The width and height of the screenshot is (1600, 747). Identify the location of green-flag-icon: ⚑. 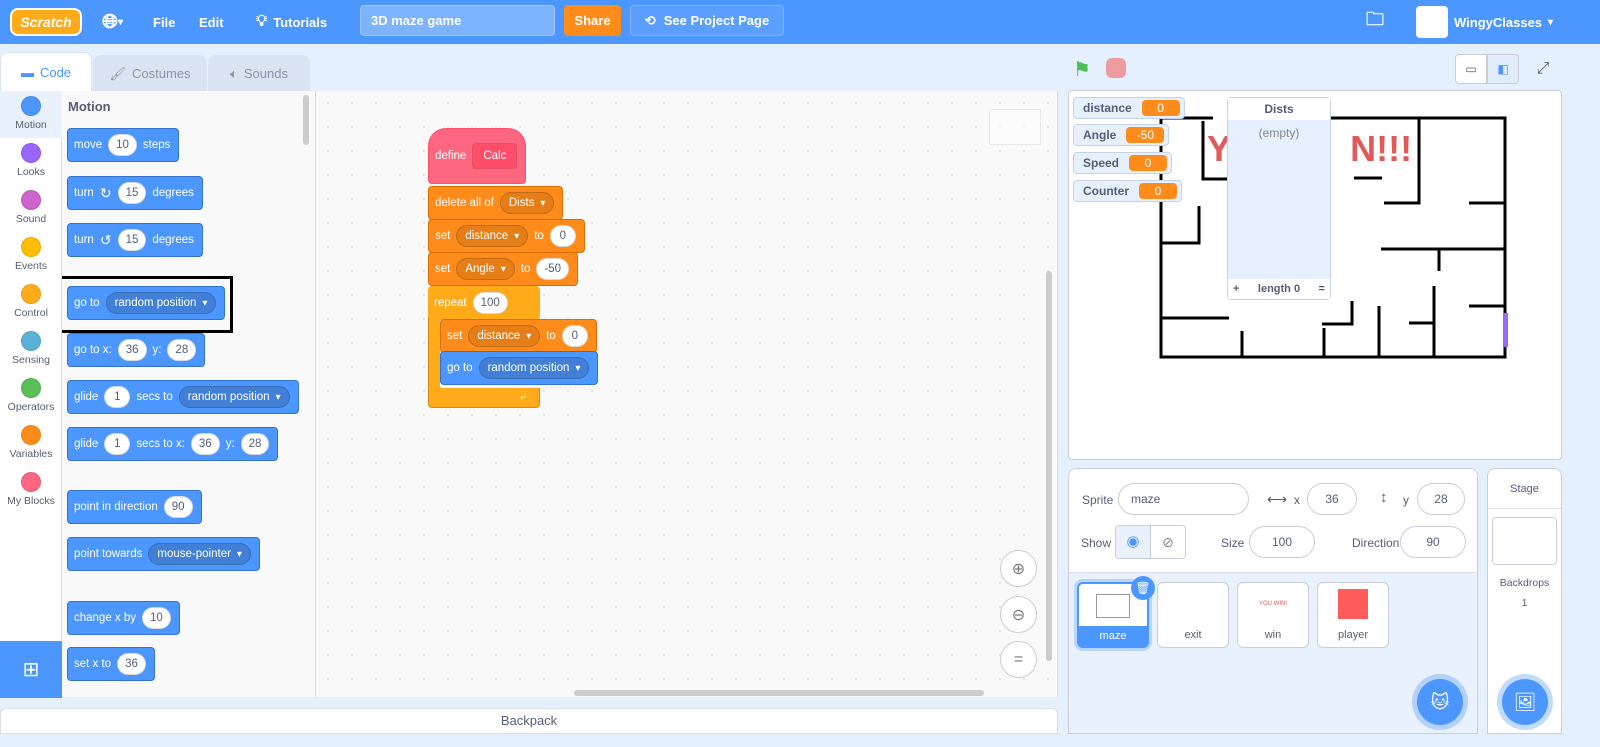
(1082, 69).